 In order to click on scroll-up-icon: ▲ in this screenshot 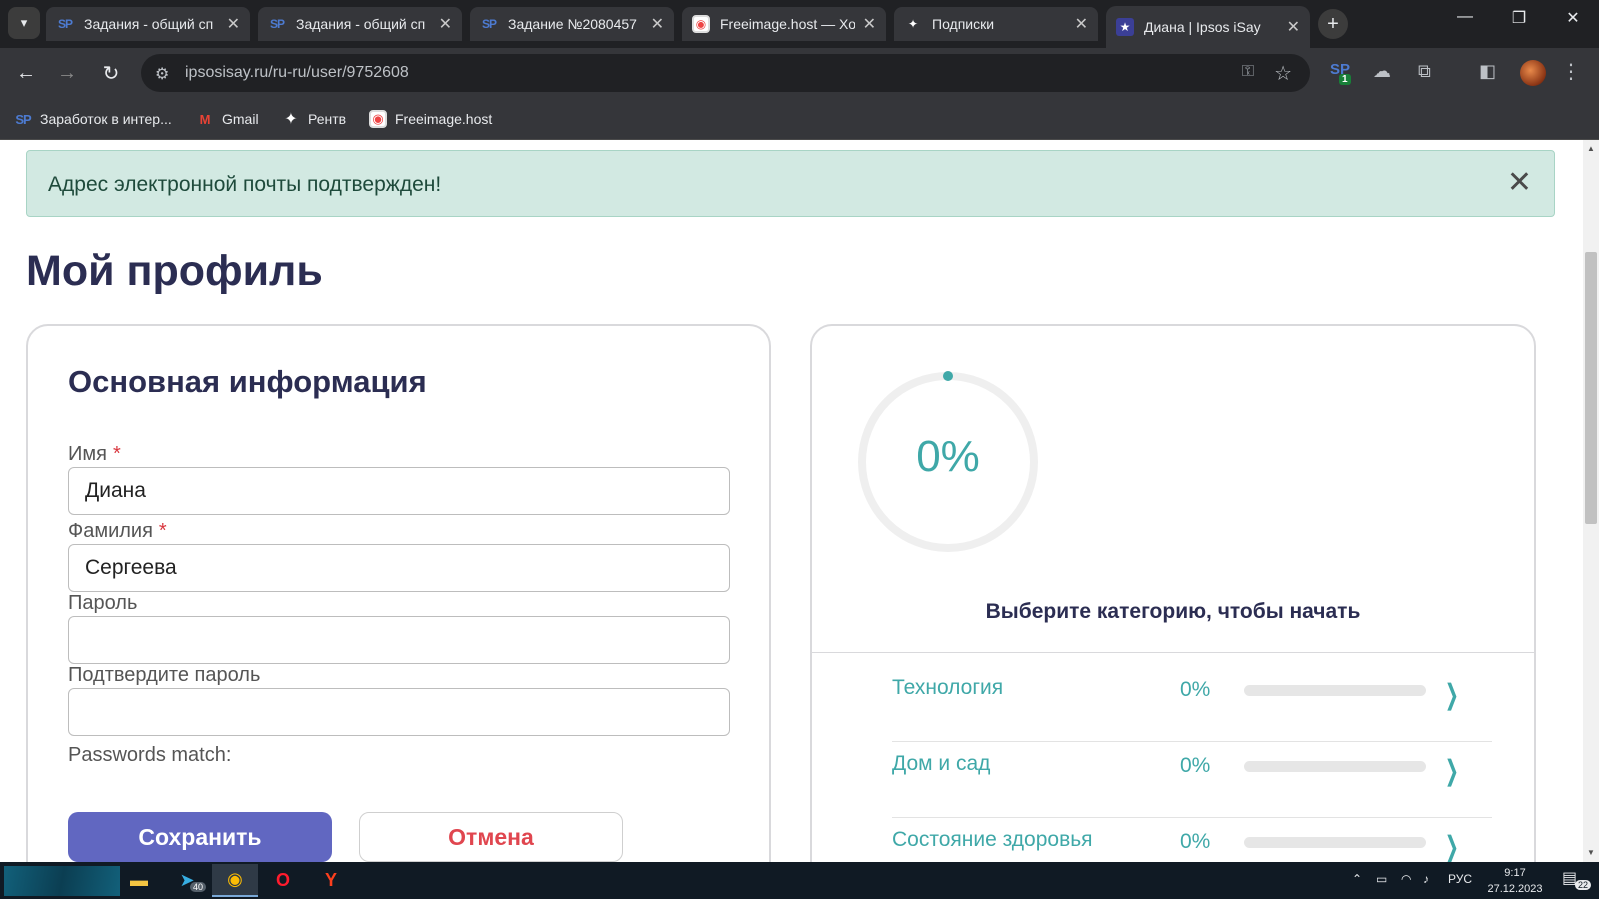, I will do `click(1591, 148)`.